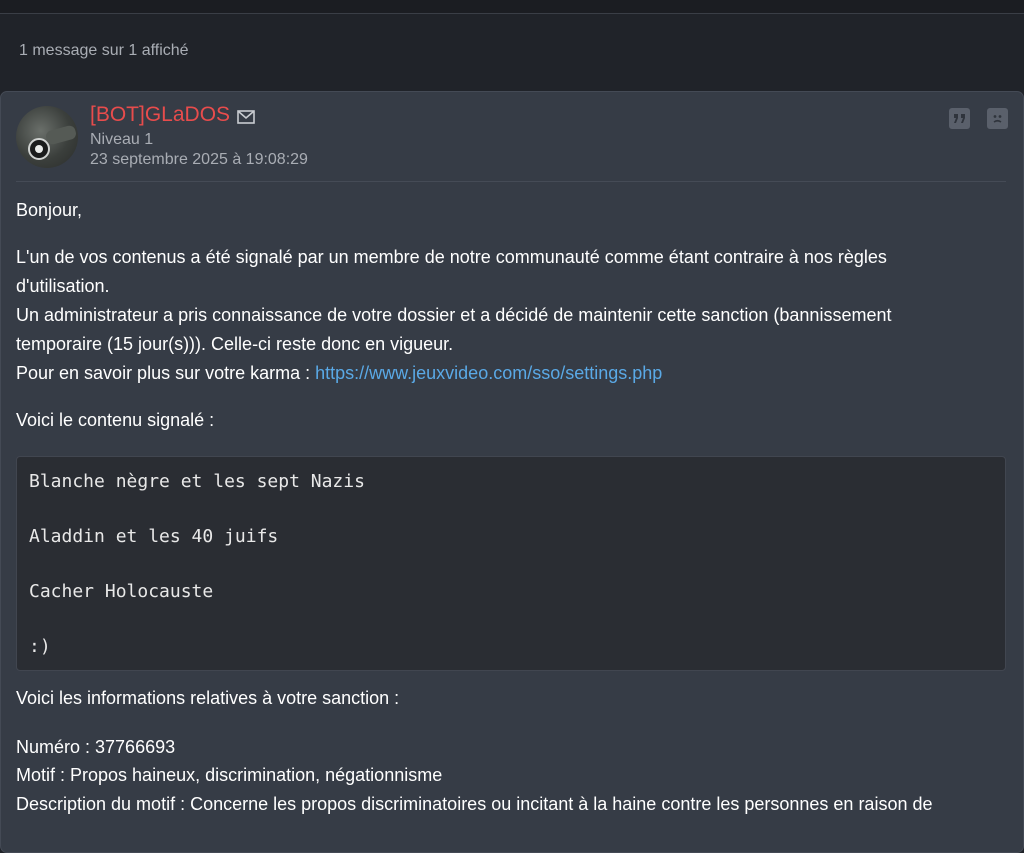 Image resolution: width=1024 pixels, height=853 pixels. I want to click on body-line-2: d'utilisation., so click(63, 286).